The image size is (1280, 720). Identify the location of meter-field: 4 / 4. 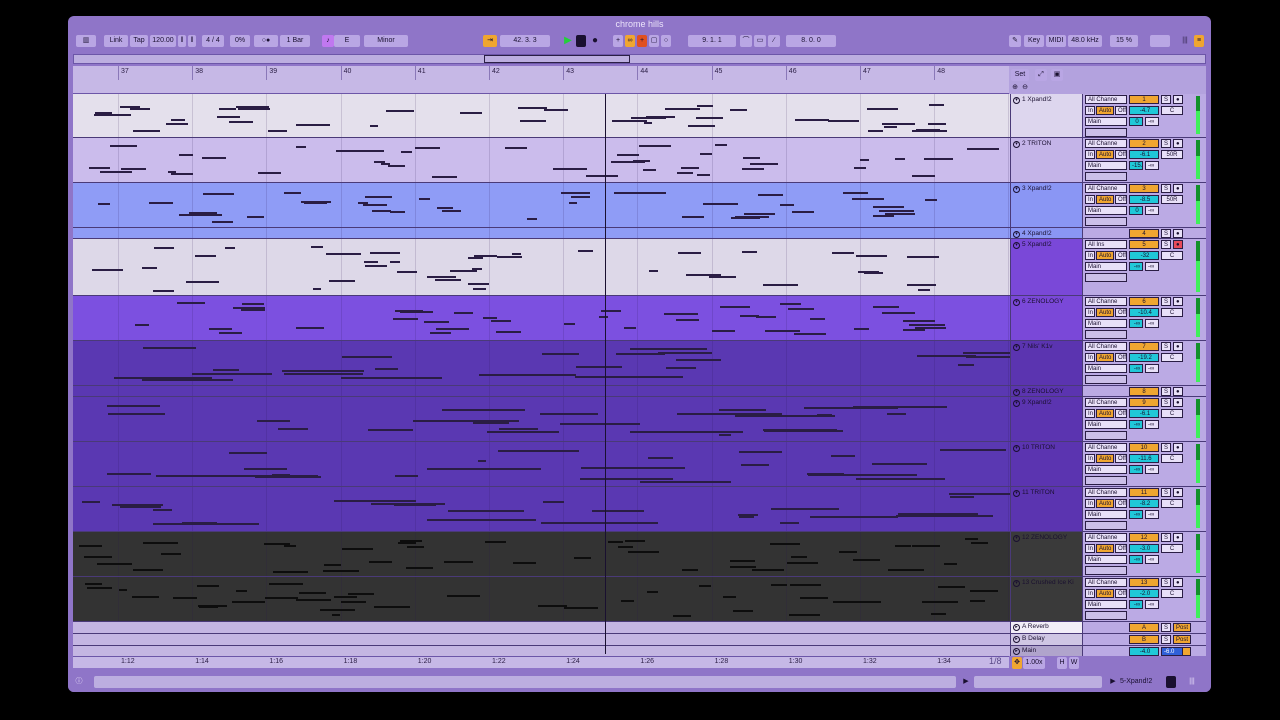
(213, 41).